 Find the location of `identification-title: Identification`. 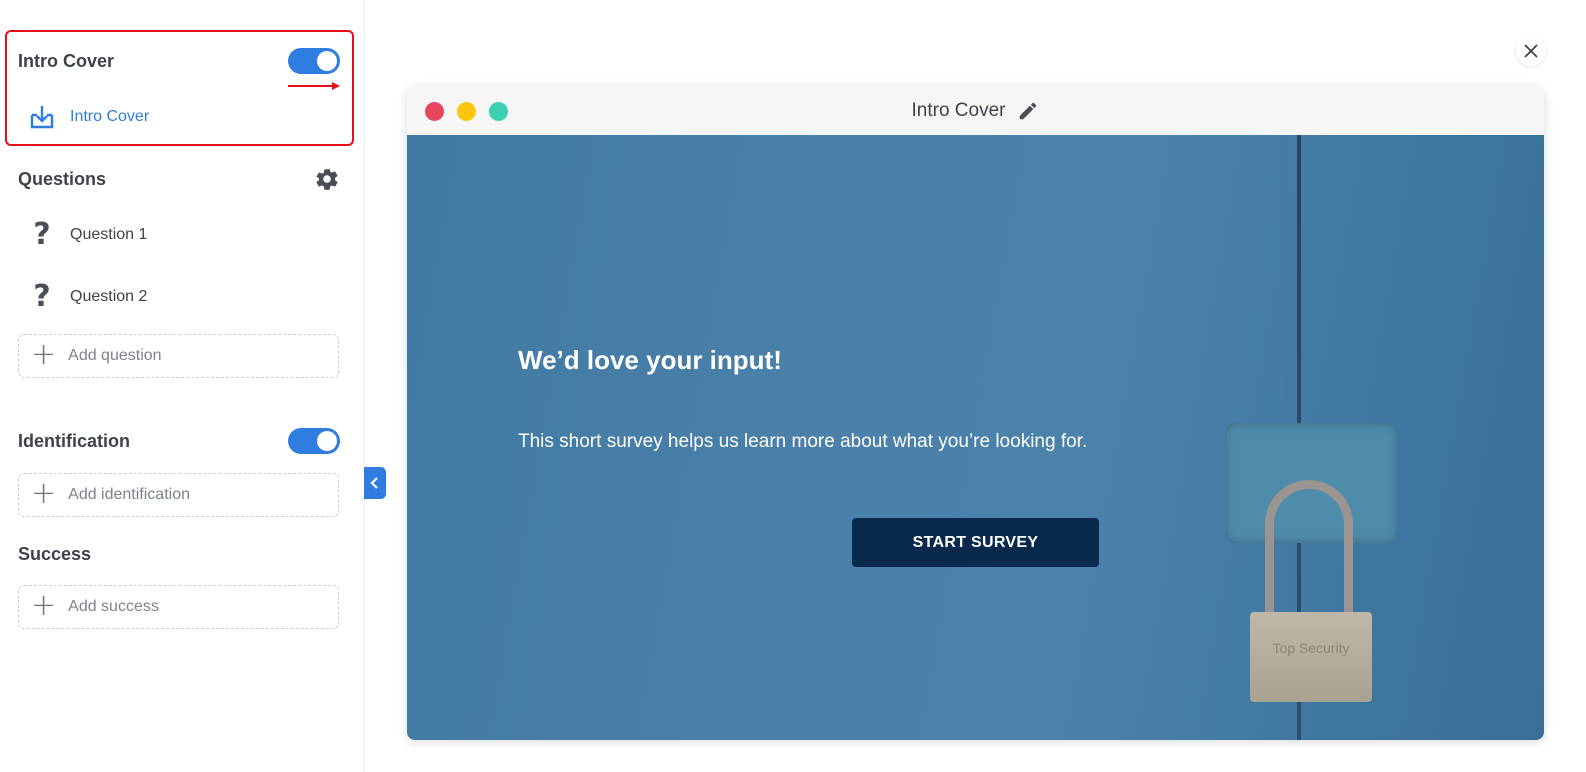

identification-title: Identification is located at coordinates (74, 440).